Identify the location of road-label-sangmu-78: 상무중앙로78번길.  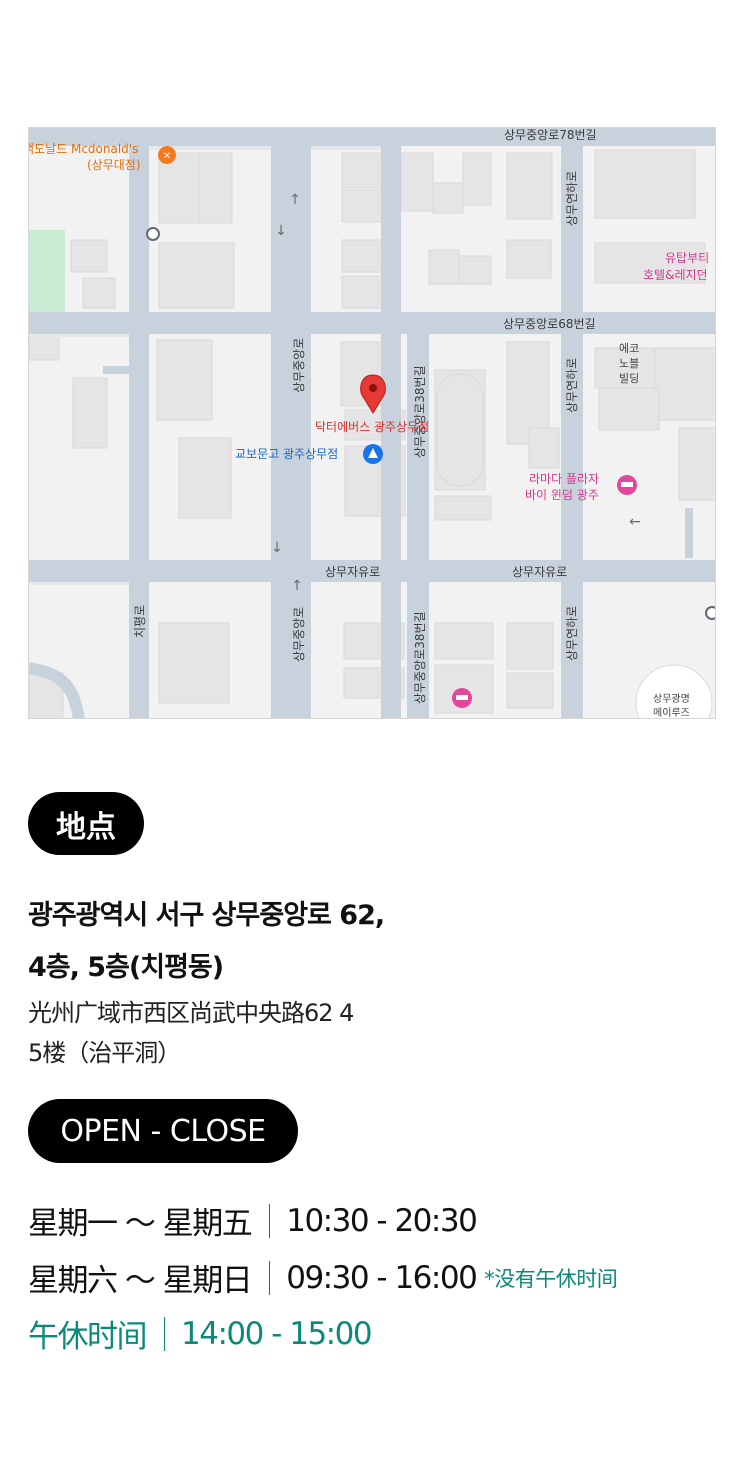
(550, 135).